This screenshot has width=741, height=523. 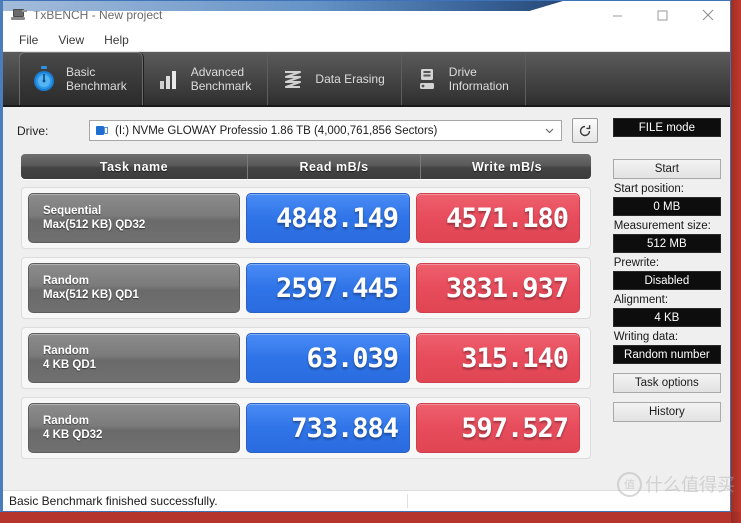 What do you see at coordinates (662, 226) in the screenshot?
I see `measurement-size-label: Measurement size:` at bounding box center [662, 226].